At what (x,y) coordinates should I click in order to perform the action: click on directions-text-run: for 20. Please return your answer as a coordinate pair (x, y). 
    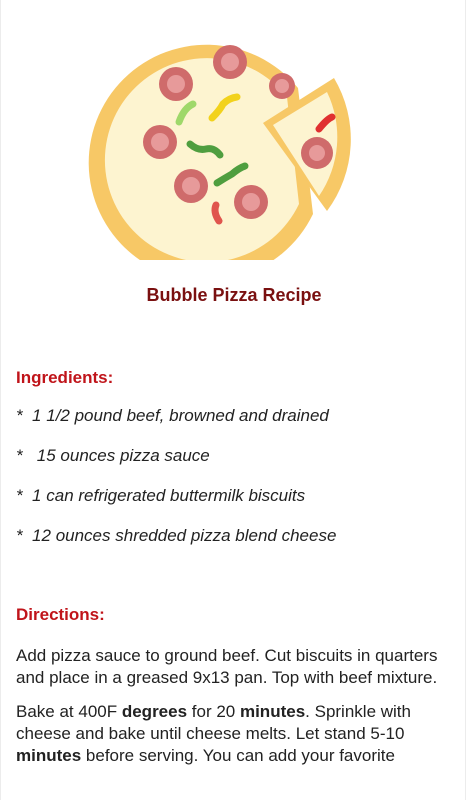
    Looking at the image, I should click on (213, 711).